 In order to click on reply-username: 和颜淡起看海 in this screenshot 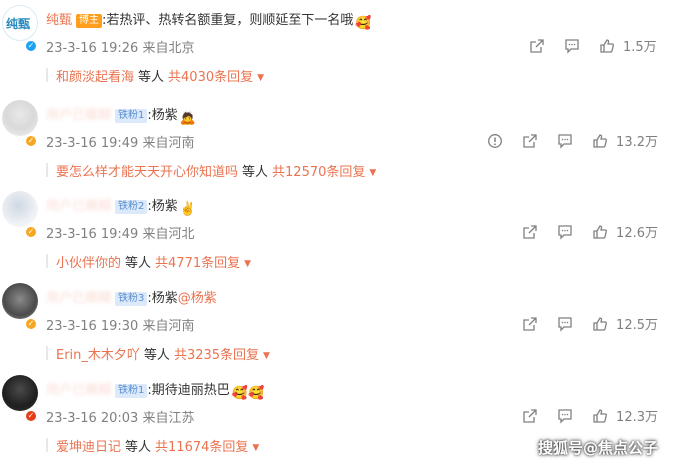, I will do `click(95, 77)`.